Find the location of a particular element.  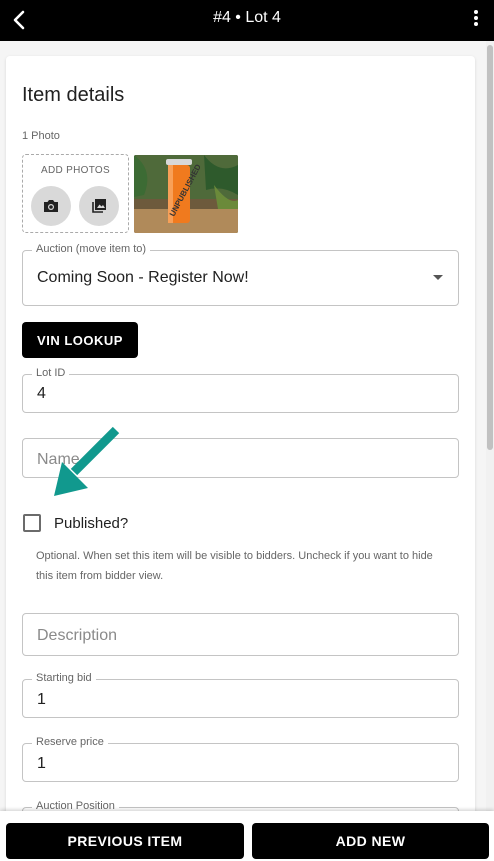

photo-count: 1 Photo is located at coordinates (41, 136).